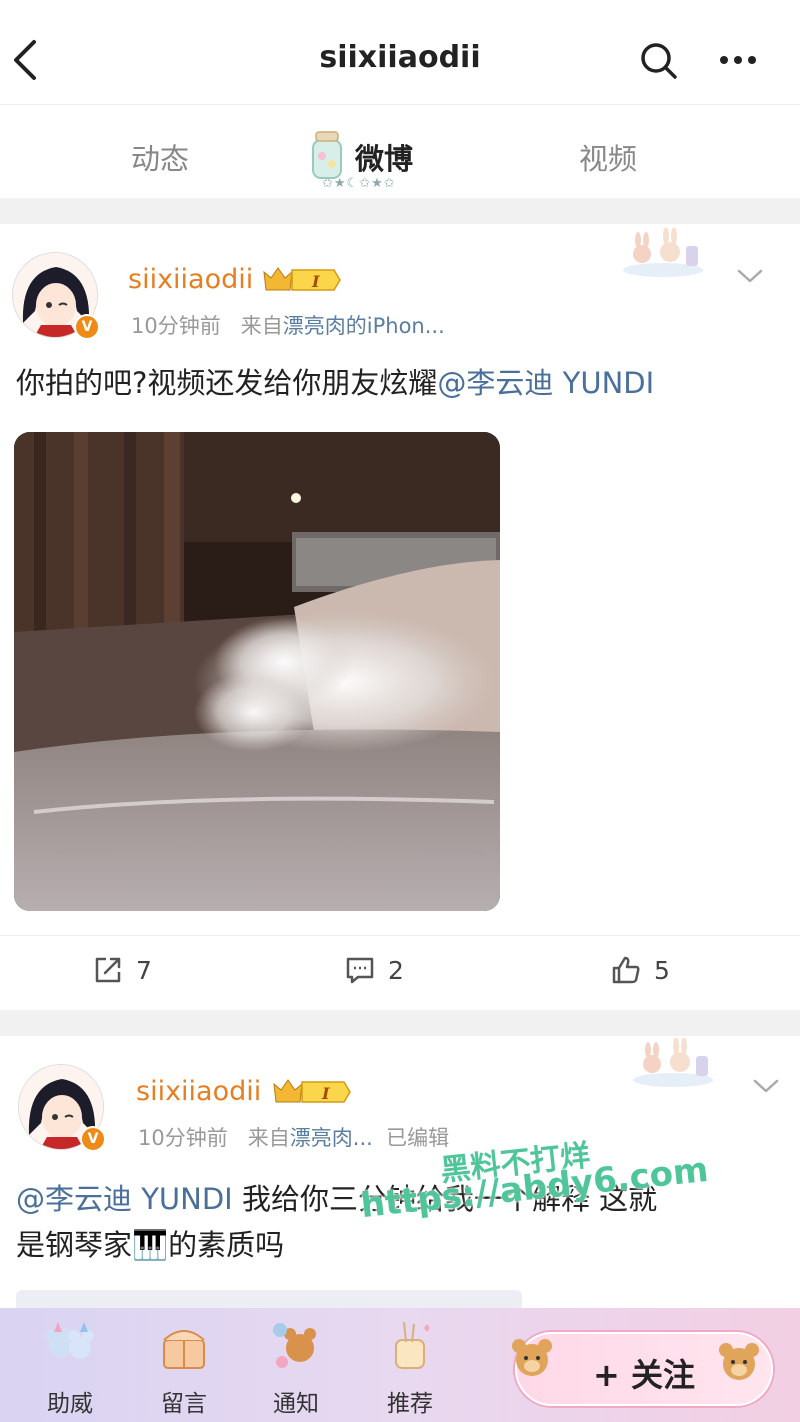 This screenshot has height=1422, width=800. I want to click on repost-button: 7, so click(122, 970).